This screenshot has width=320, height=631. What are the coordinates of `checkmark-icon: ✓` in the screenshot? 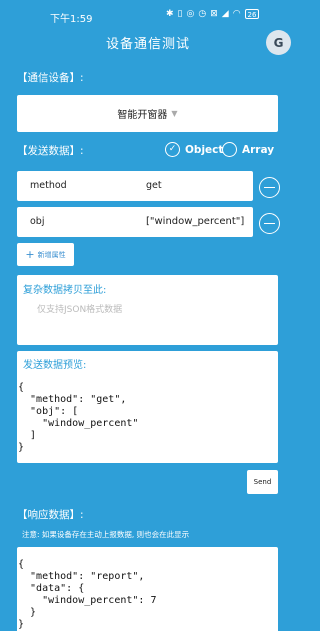 It's located at (172, 149).